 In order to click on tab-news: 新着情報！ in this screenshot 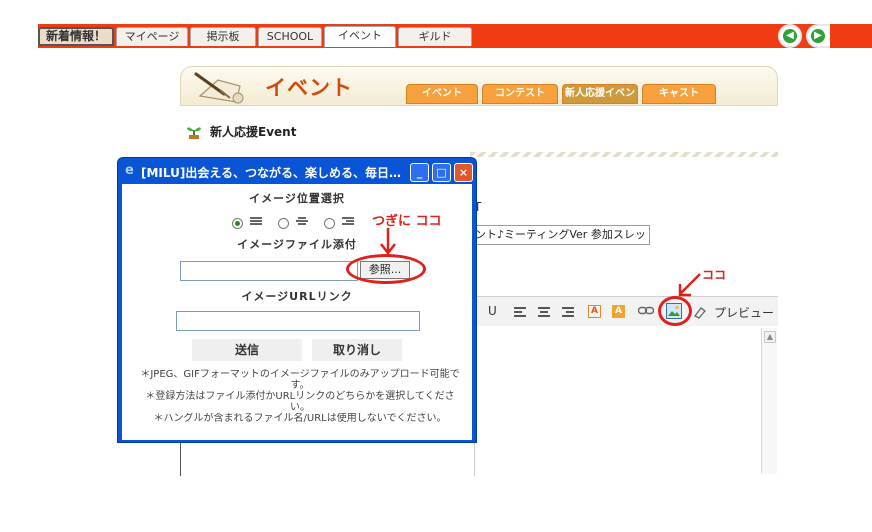, I will do `click(76, 36)`.